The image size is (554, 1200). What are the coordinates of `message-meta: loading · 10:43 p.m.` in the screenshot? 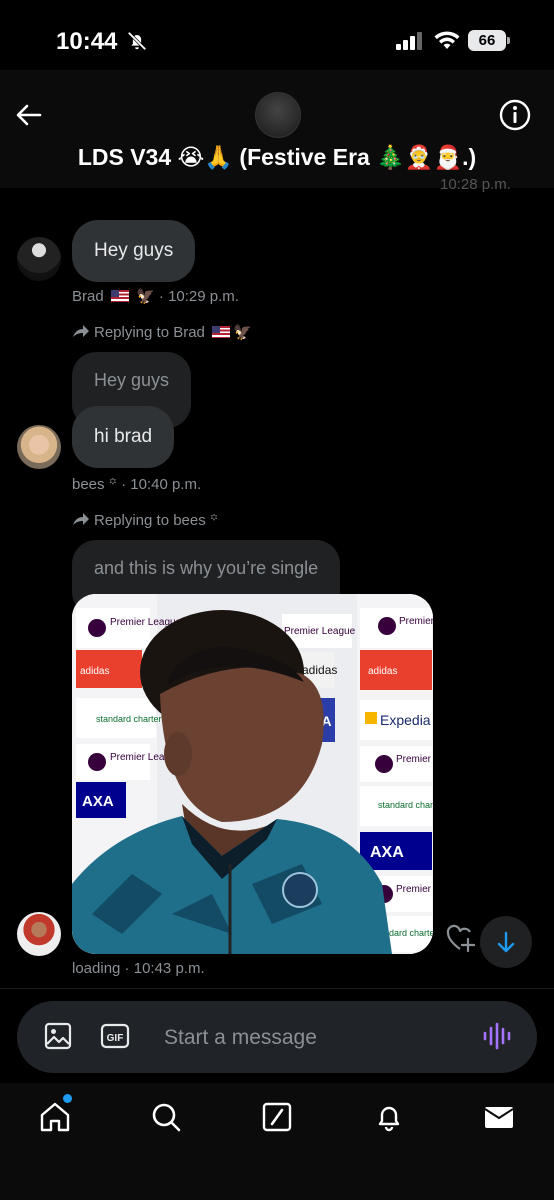 It's located at (138, 968).